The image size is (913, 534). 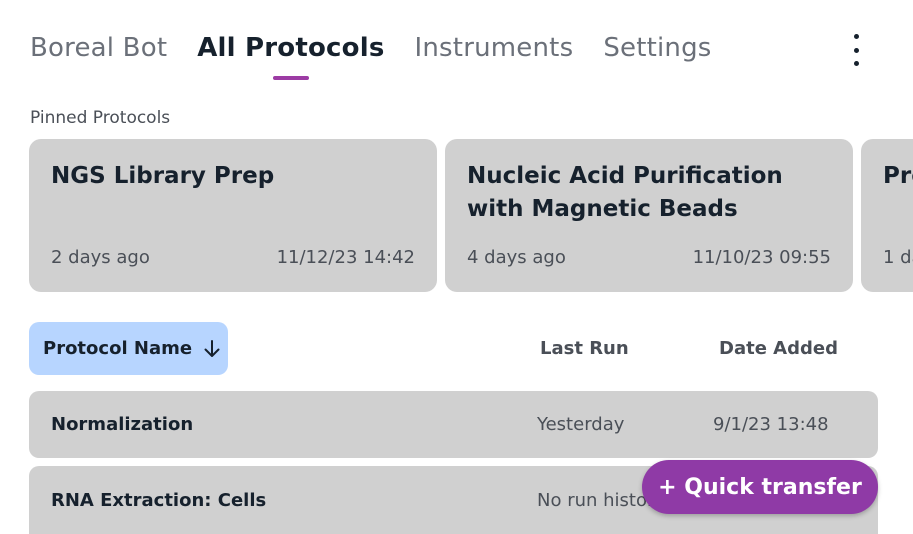 I want to click on pinned-card-meta: 1 da, so click(x=898, y=257).